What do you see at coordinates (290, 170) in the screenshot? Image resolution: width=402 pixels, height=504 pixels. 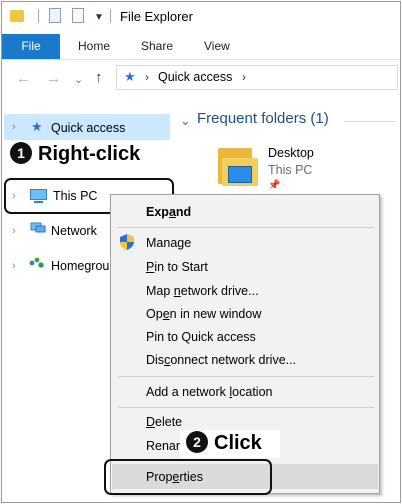 I see `folder-location: This PC` at bounding box center [290, 170].